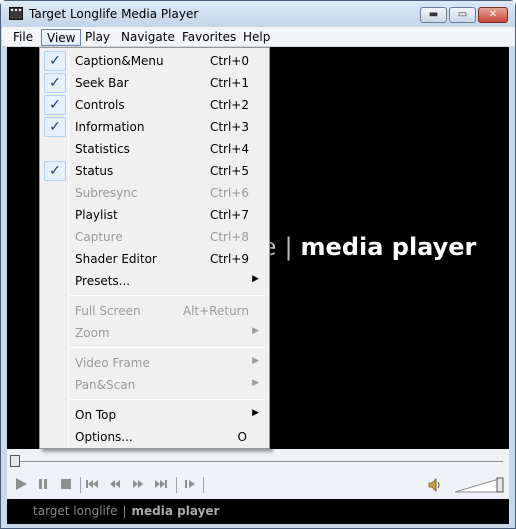 This screenshot has height=529, width=516. What do you see at coordinates (115, 484) in the screenshot?
I see `rewind-icon` at bounding box center [115, 484].